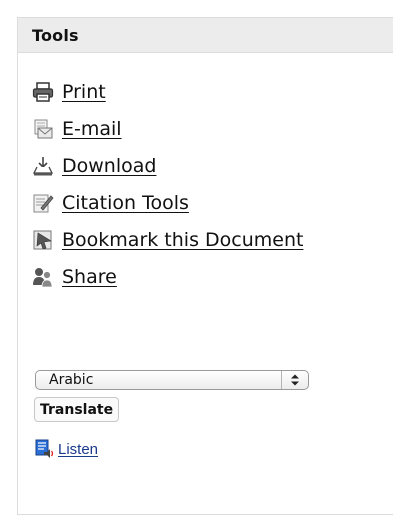 This screenshot has height=521, width=410. What do you see at coordinates (172, 380) in the screenshot?
I see `language-select: Arabic` at bounding box center [172, 380].